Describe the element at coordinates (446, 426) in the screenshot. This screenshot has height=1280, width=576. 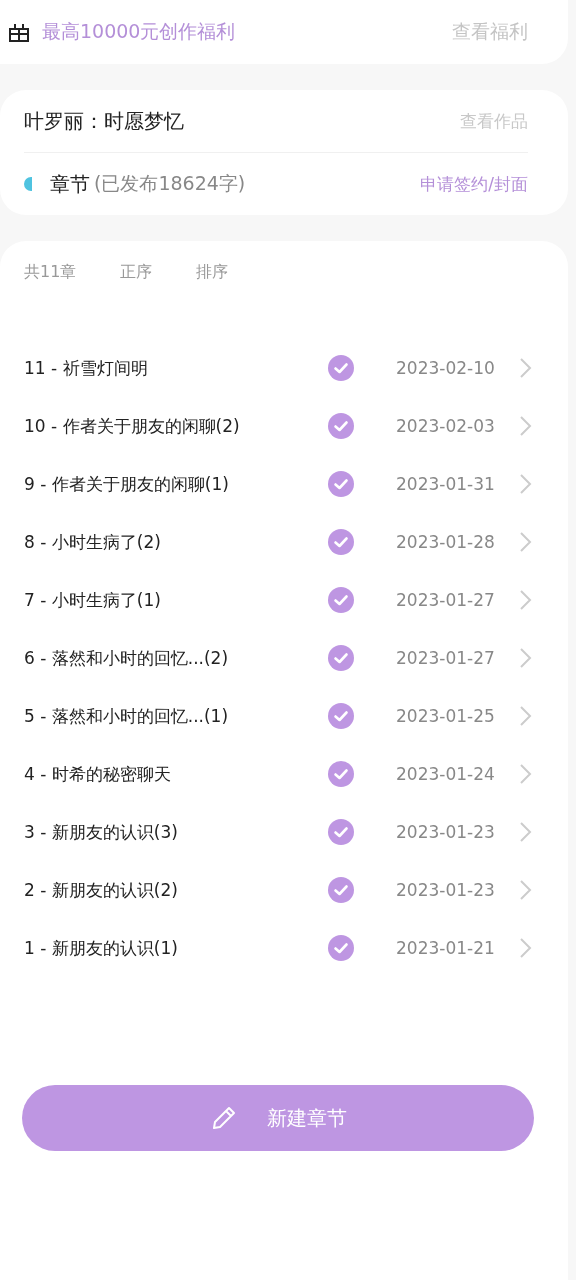
I see `chapter-date: 2023-02-03` at that location.